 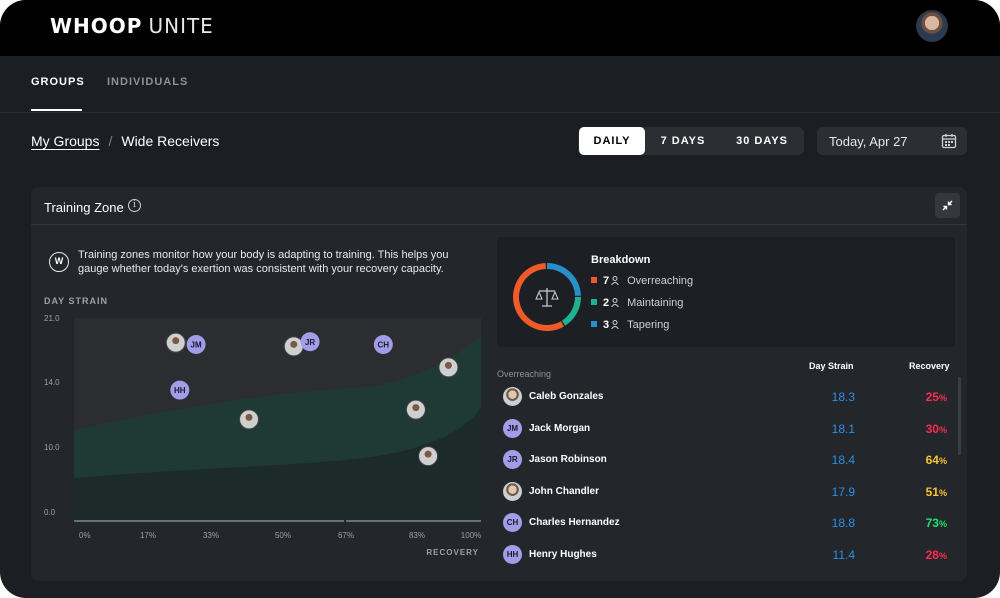 I want to click on recovery-value: 30, so click(x=932, y=428).